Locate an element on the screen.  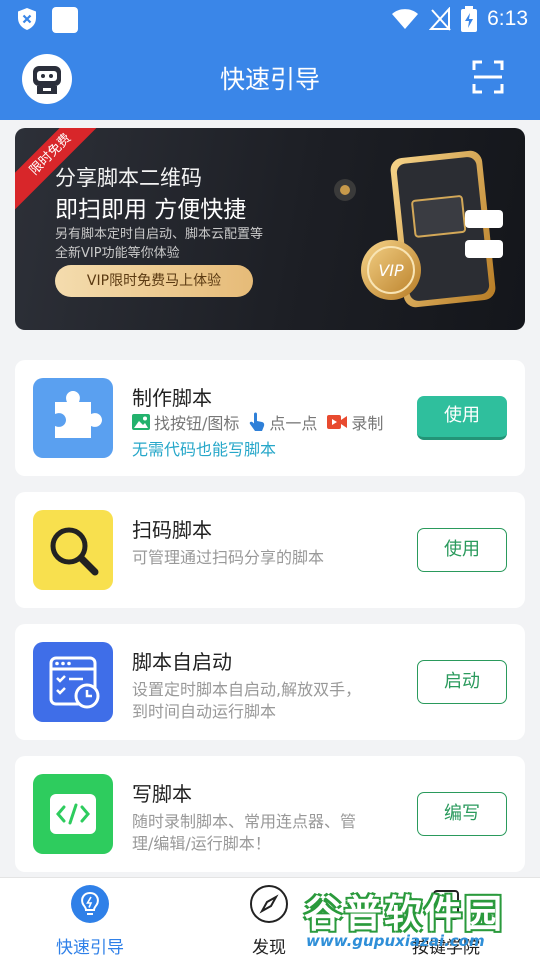
nav-quick-guide: 快速引导 is located at coordinates (90, 921).